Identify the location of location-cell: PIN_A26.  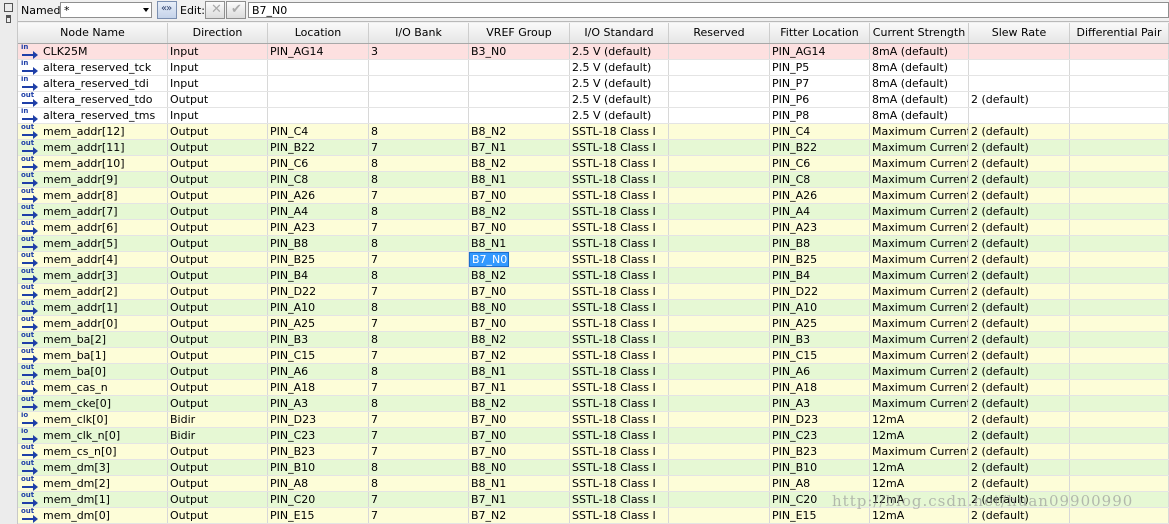
(318, 195).